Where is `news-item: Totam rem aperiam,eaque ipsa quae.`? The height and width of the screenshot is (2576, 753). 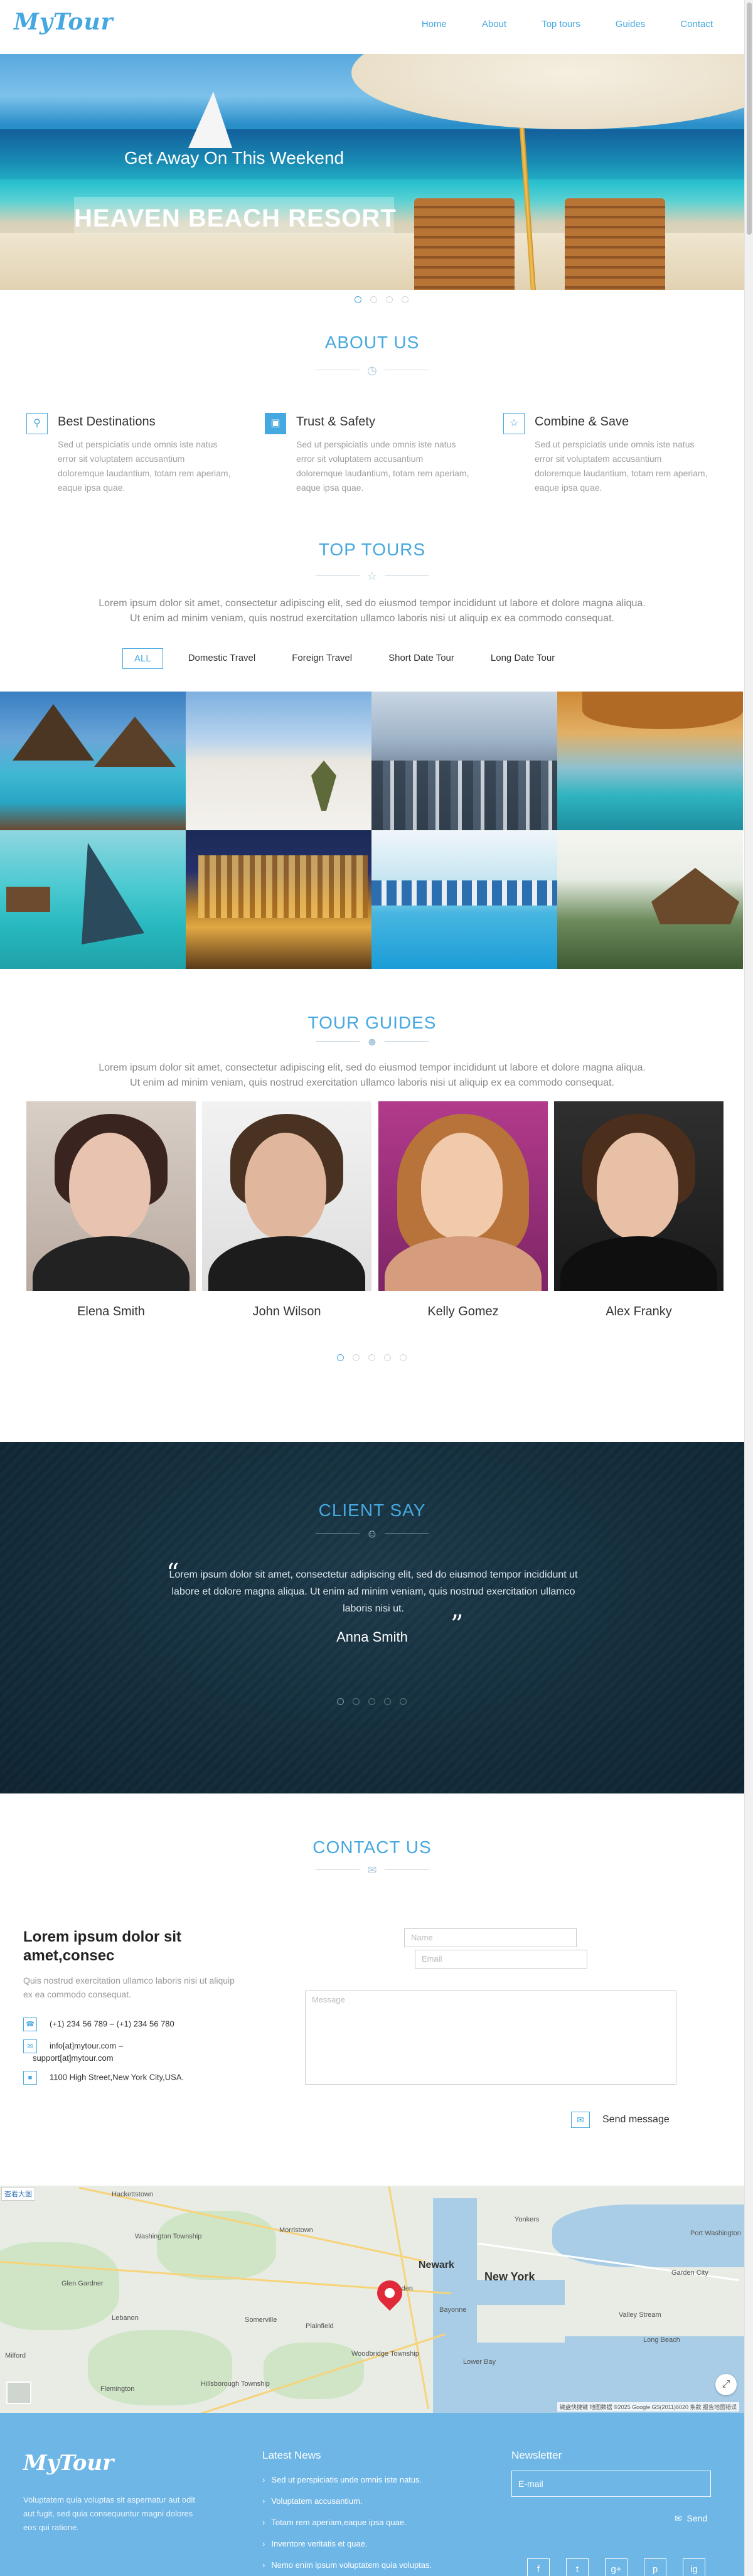 news-item: Totam rem aperiam,eaque ipsa quae. is located at coordinates (365, 2522).